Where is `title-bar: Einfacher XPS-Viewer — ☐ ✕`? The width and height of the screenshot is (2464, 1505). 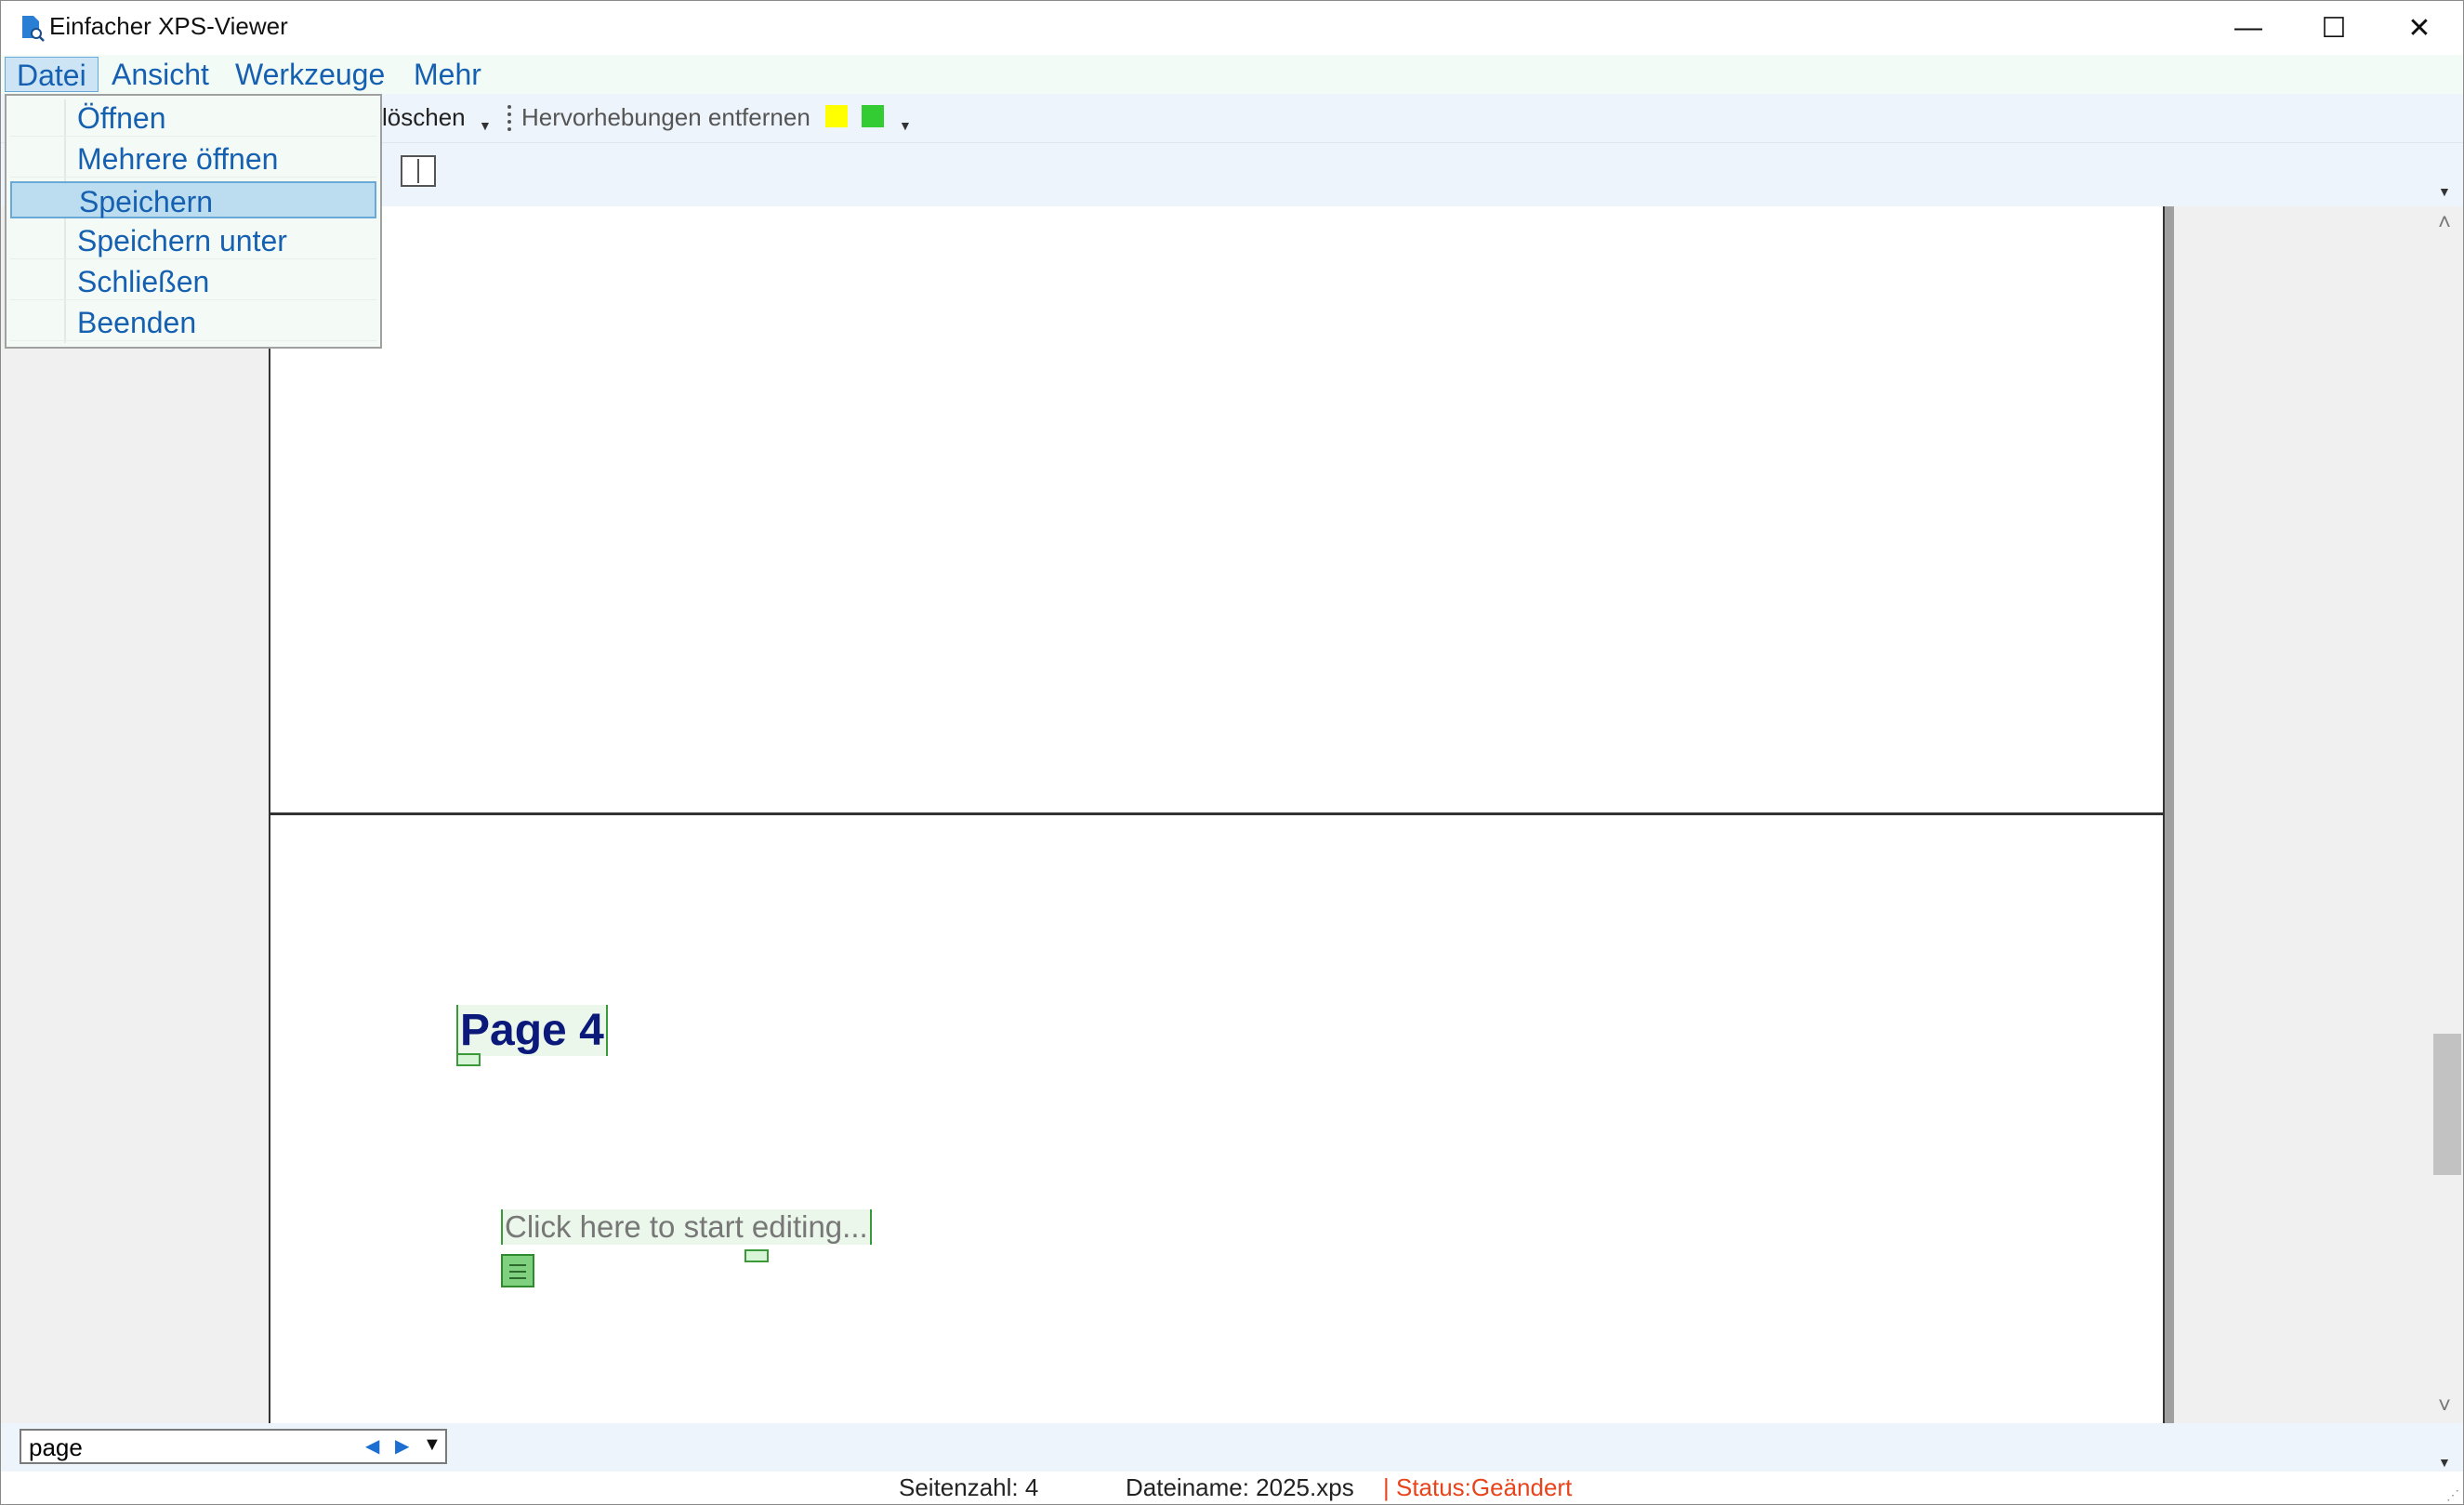
title-bar: Einfacher XPS-Viewer — ☐ ✕ is located at coordinates (1232, 28).